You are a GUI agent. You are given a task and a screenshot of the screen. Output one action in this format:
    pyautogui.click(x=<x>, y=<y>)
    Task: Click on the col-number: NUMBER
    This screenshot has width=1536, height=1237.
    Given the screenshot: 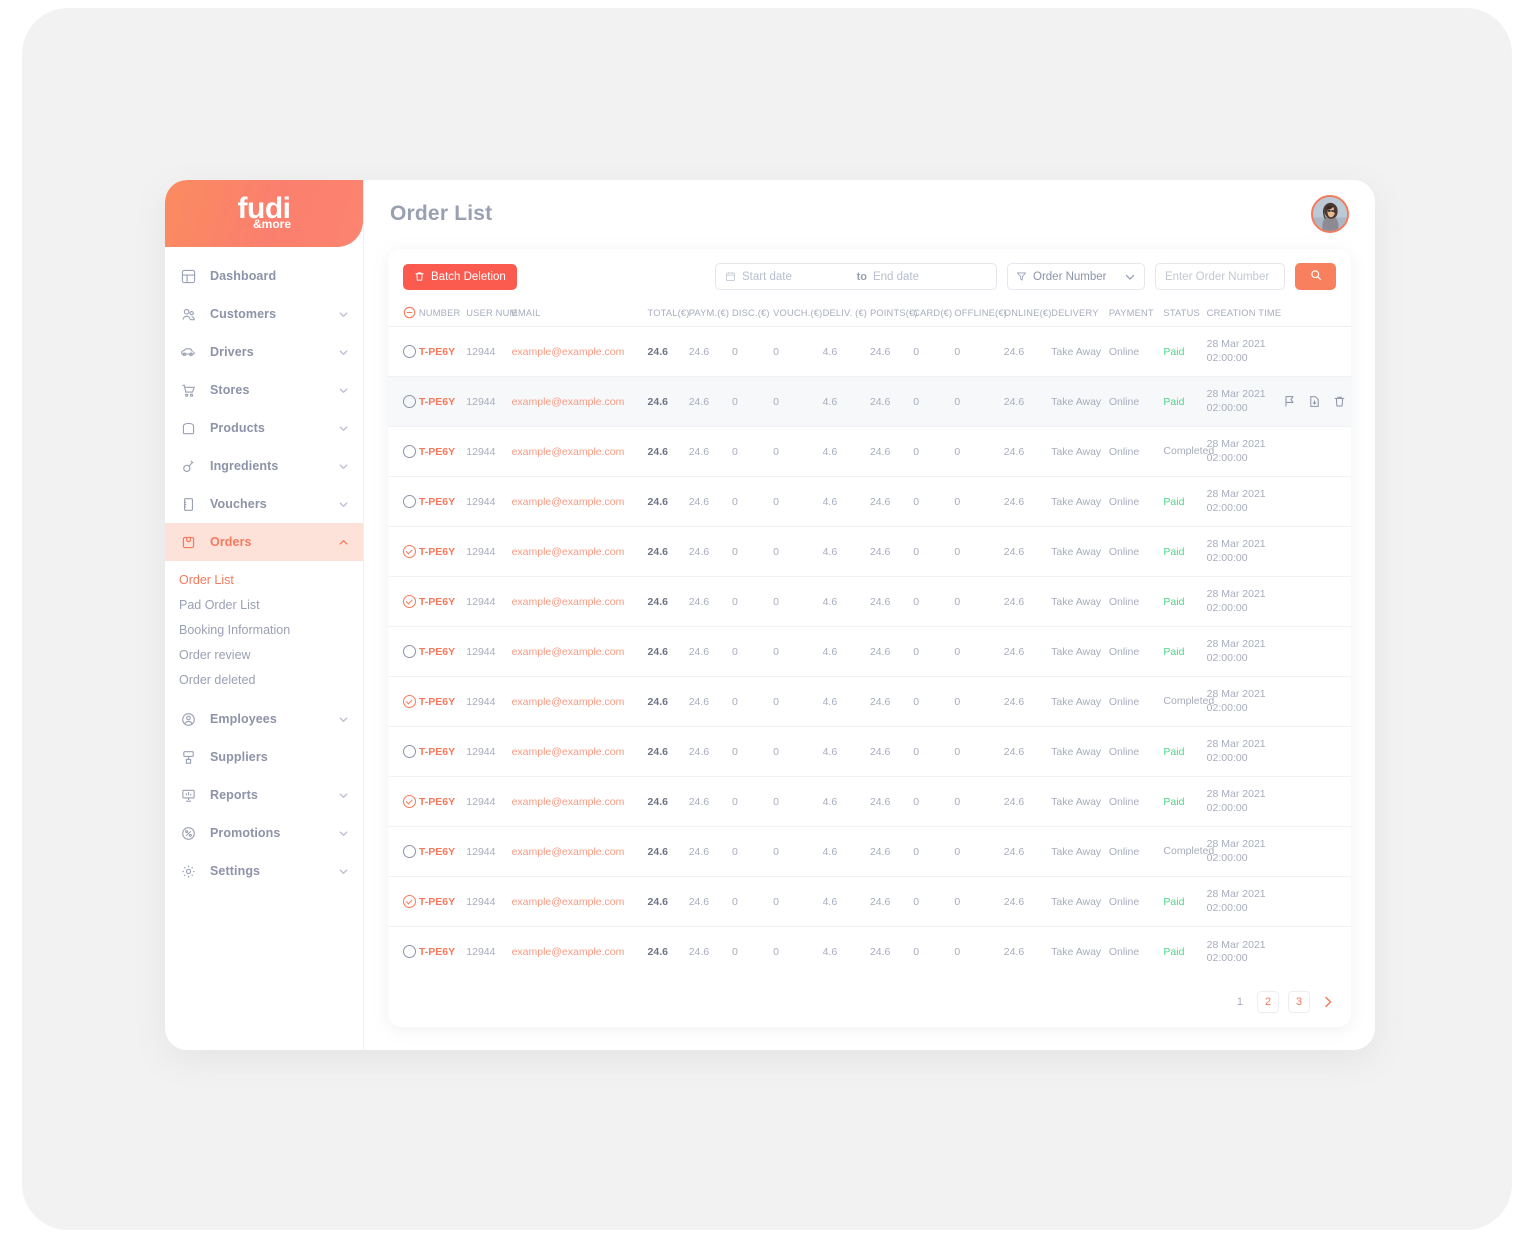 What is the action you would take?
    pyautogui.click(x=442, y=313)
    